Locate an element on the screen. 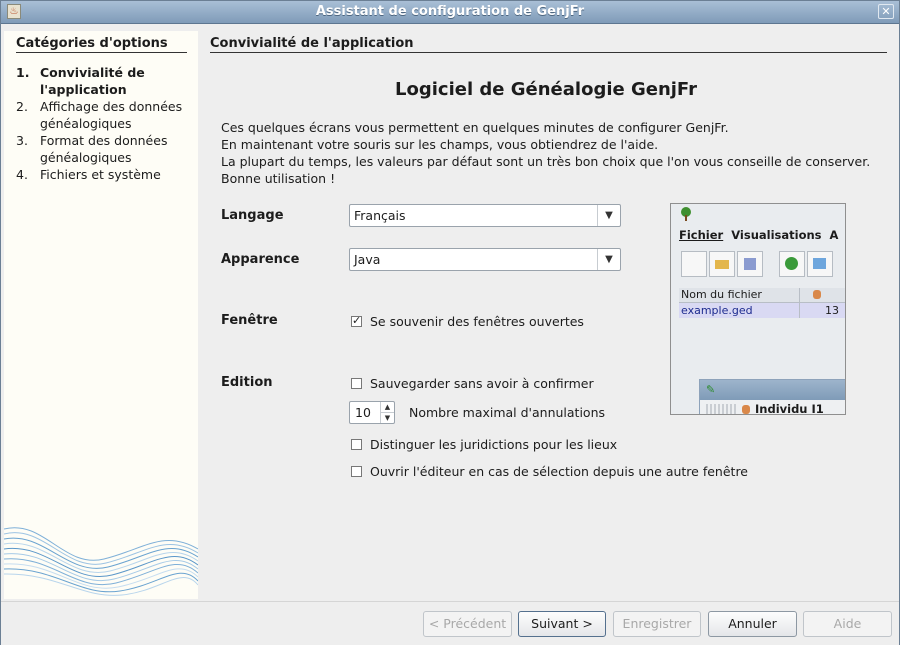  menu-item: A is located at coordinates (834, 235).